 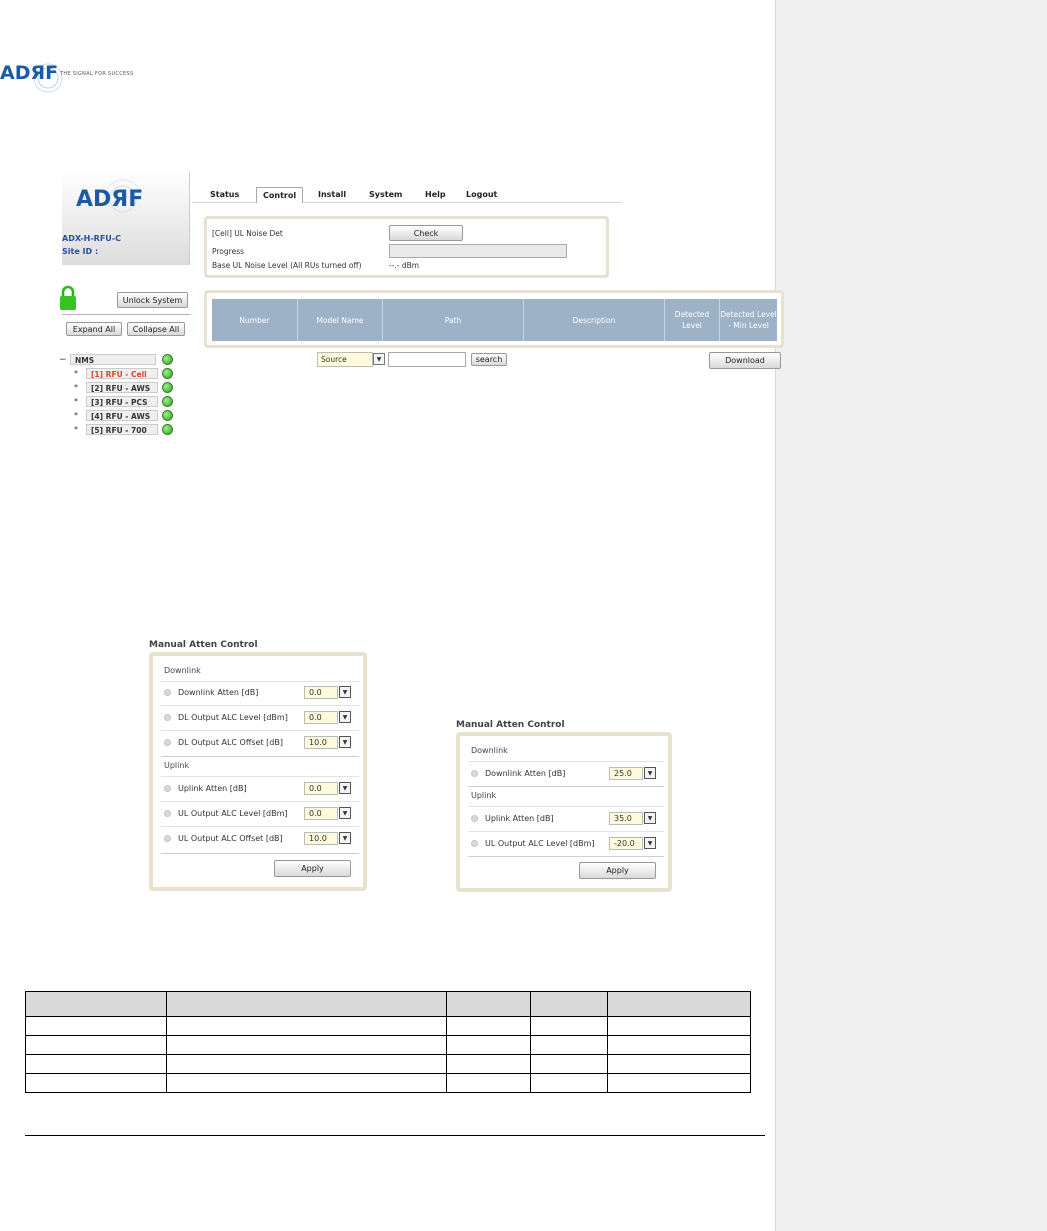 What do you see at coordinates (435, 195) in the screenshot?
I see `tab-help: Help` at bounding box center [435, 195].